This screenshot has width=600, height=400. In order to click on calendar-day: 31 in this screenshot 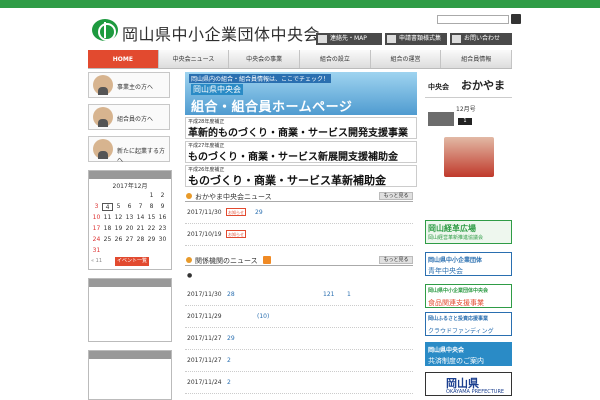, I will do `click(96, 251)`.